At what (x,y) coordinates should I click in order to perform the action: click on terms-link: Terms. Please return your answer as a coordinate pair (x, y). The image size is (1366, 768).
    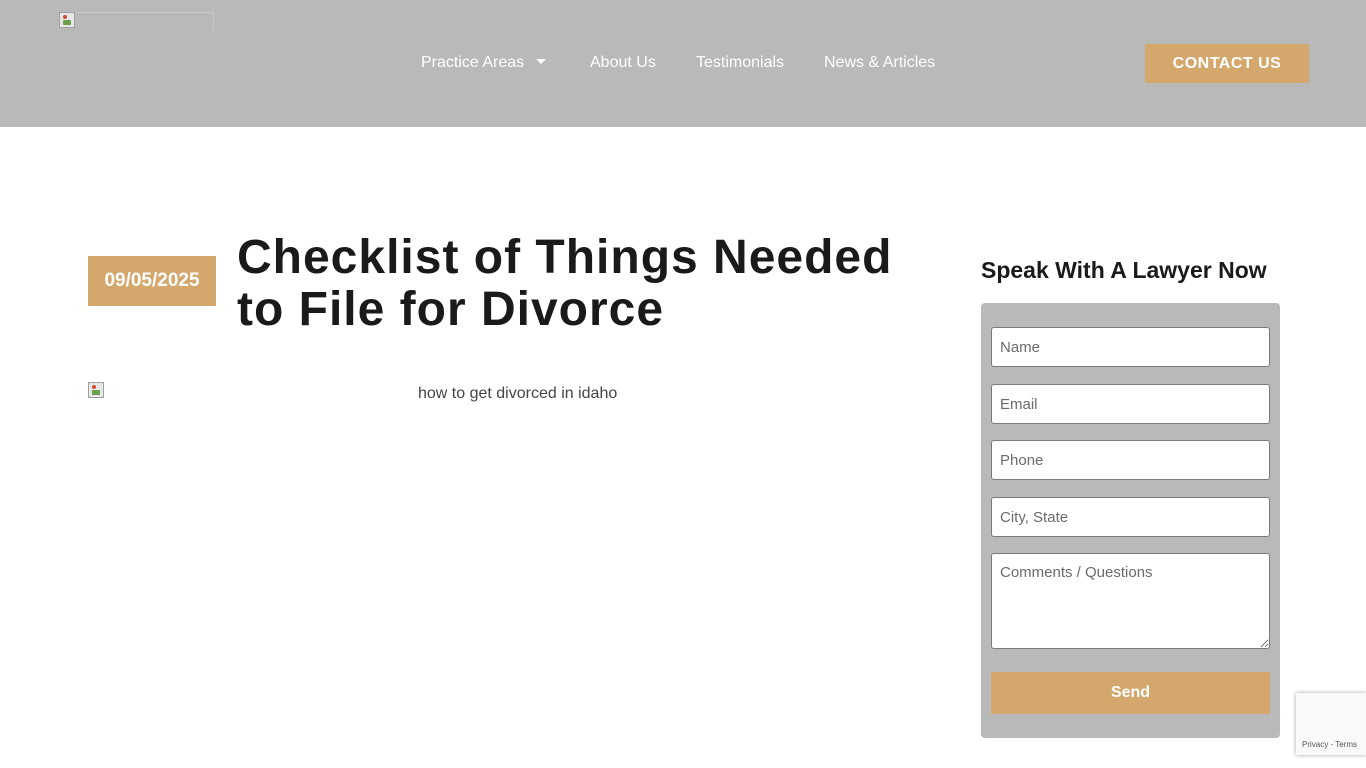
    Looking at the image, I should click on (1346, 744).